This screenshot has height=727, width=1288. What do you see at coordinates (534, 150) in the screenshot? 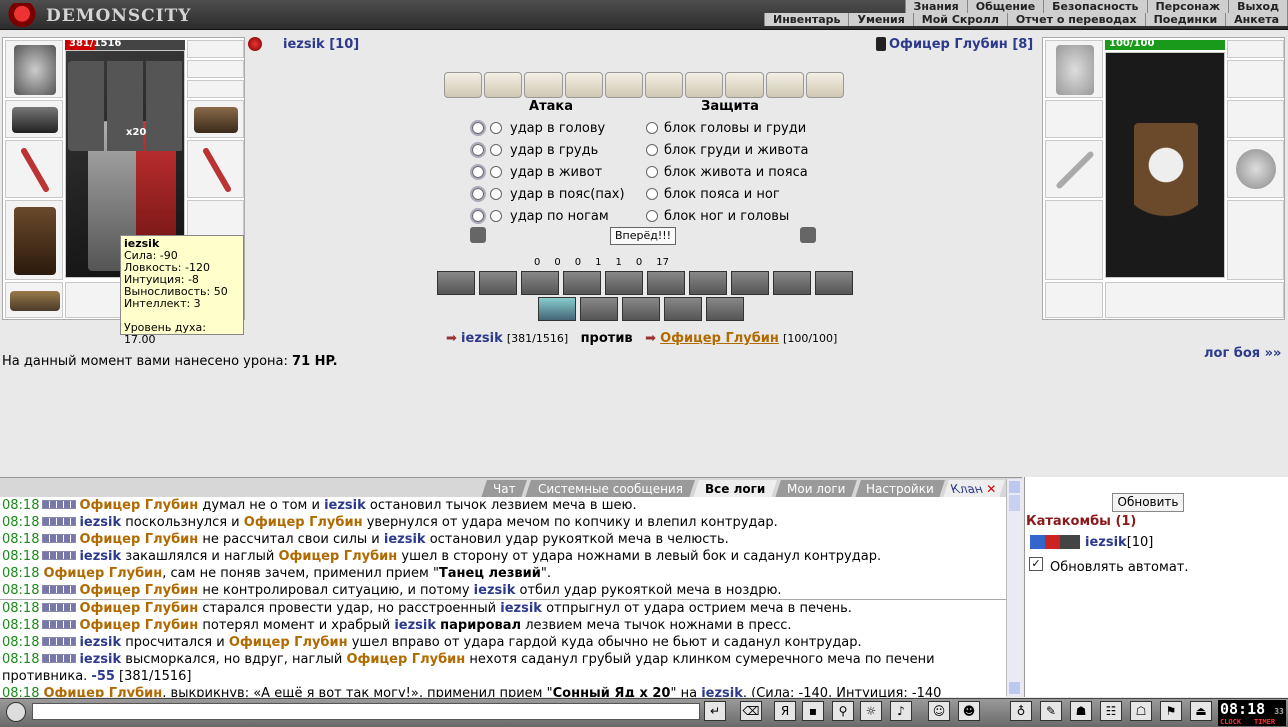
I see `attack-chest: удар в грудь` at bounding box center [534, 150].